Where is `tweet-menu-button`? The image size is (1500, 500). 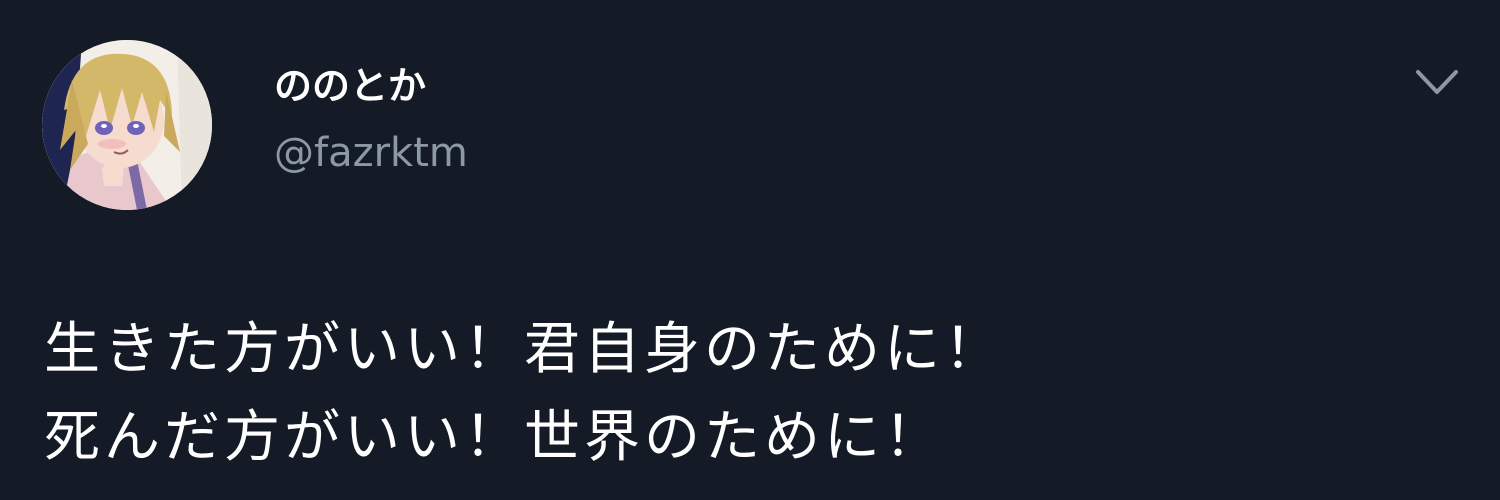
tweet-menu-button is located at coordinates (1437, 82).